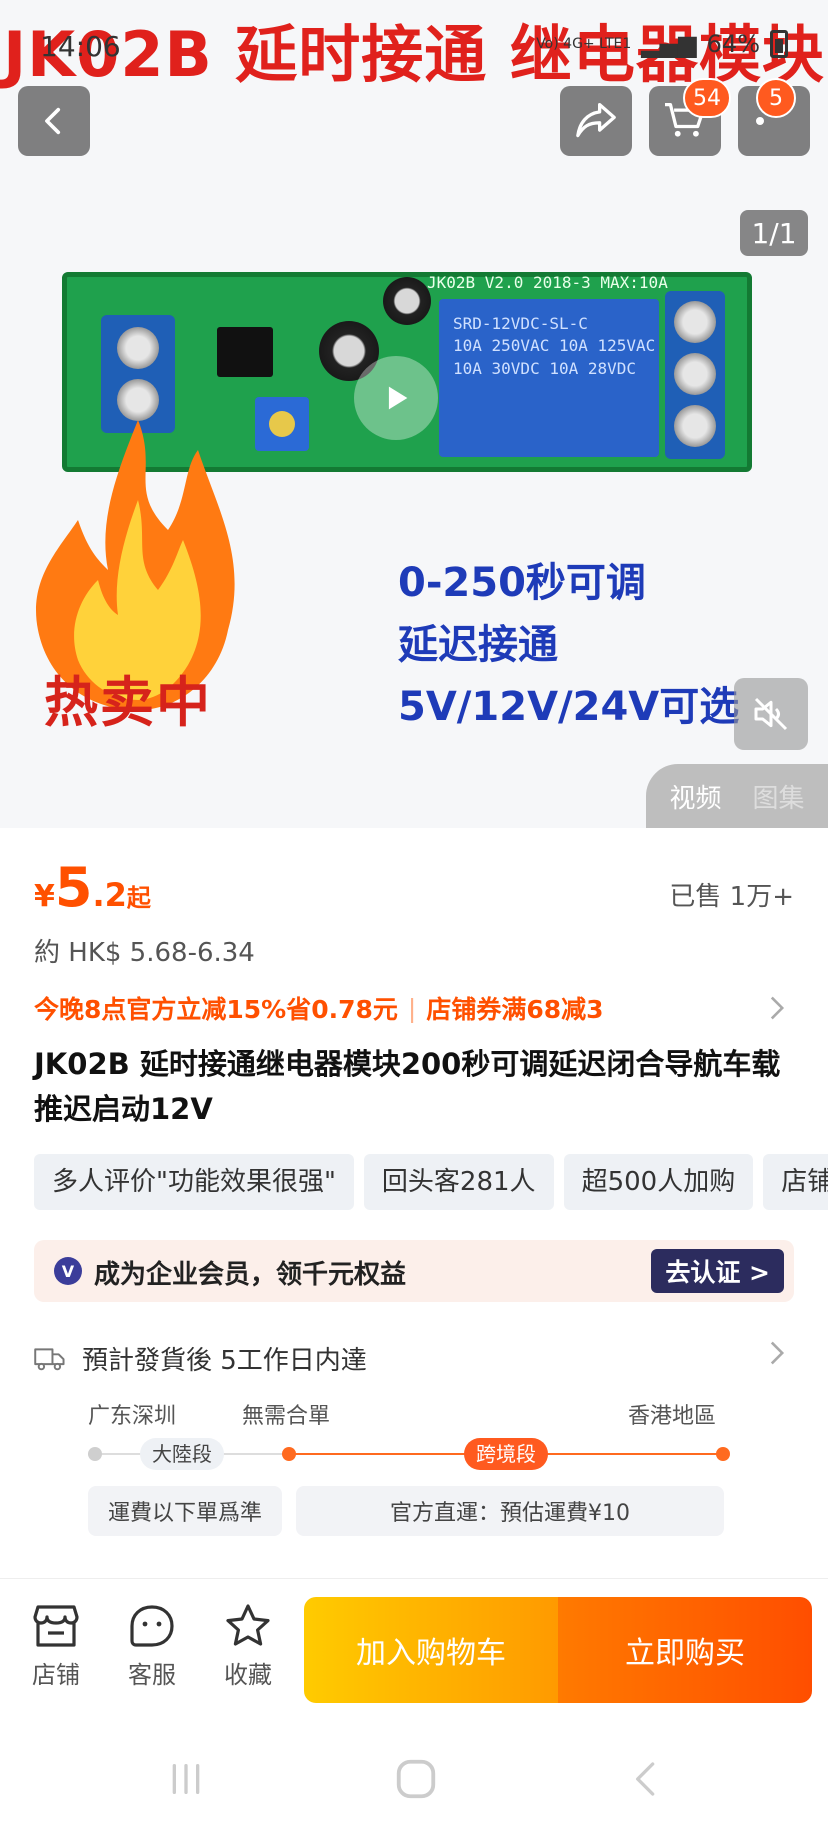  What do you see at coordinates (431, 1650) in the screenshot?
I see `add-to-cart-button: 加入购物车` at bounding box center [431, 1650].